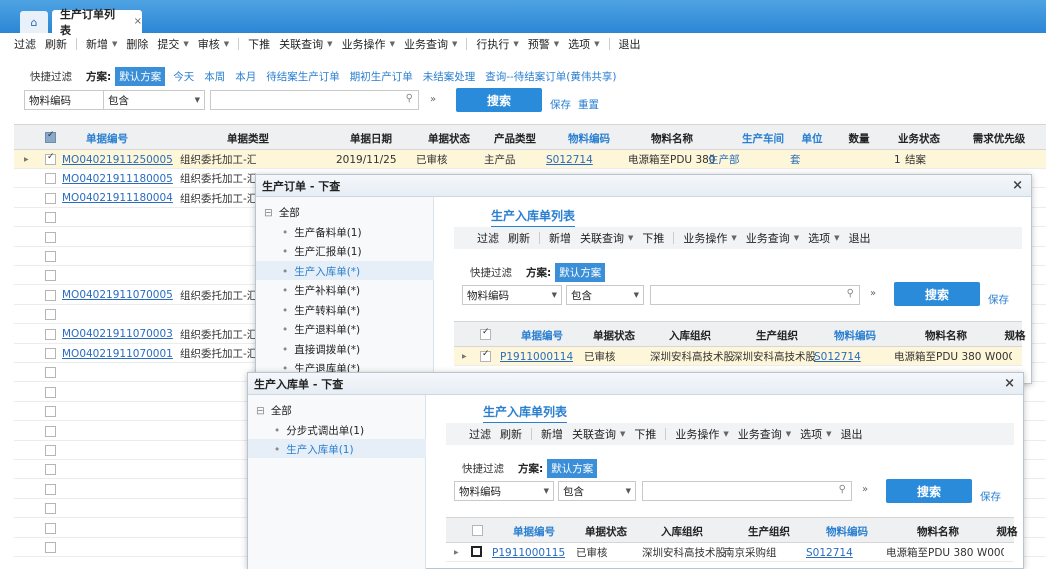 Image resolution: width=1046 pixels, height=569 pixels. What do you see at coordinates (137, 44) in the screenshot?
I see `toolbar-item-3: 删除` at bounding box center [137, 44].